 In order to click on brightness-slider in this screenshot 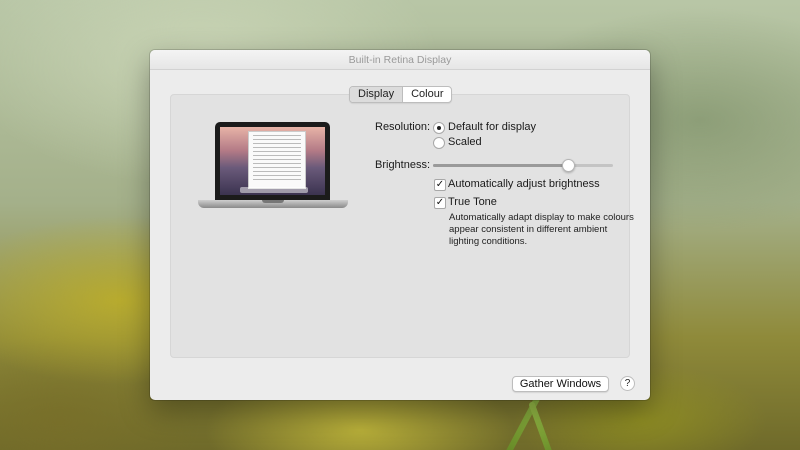, I will do `click(523, 165)`.